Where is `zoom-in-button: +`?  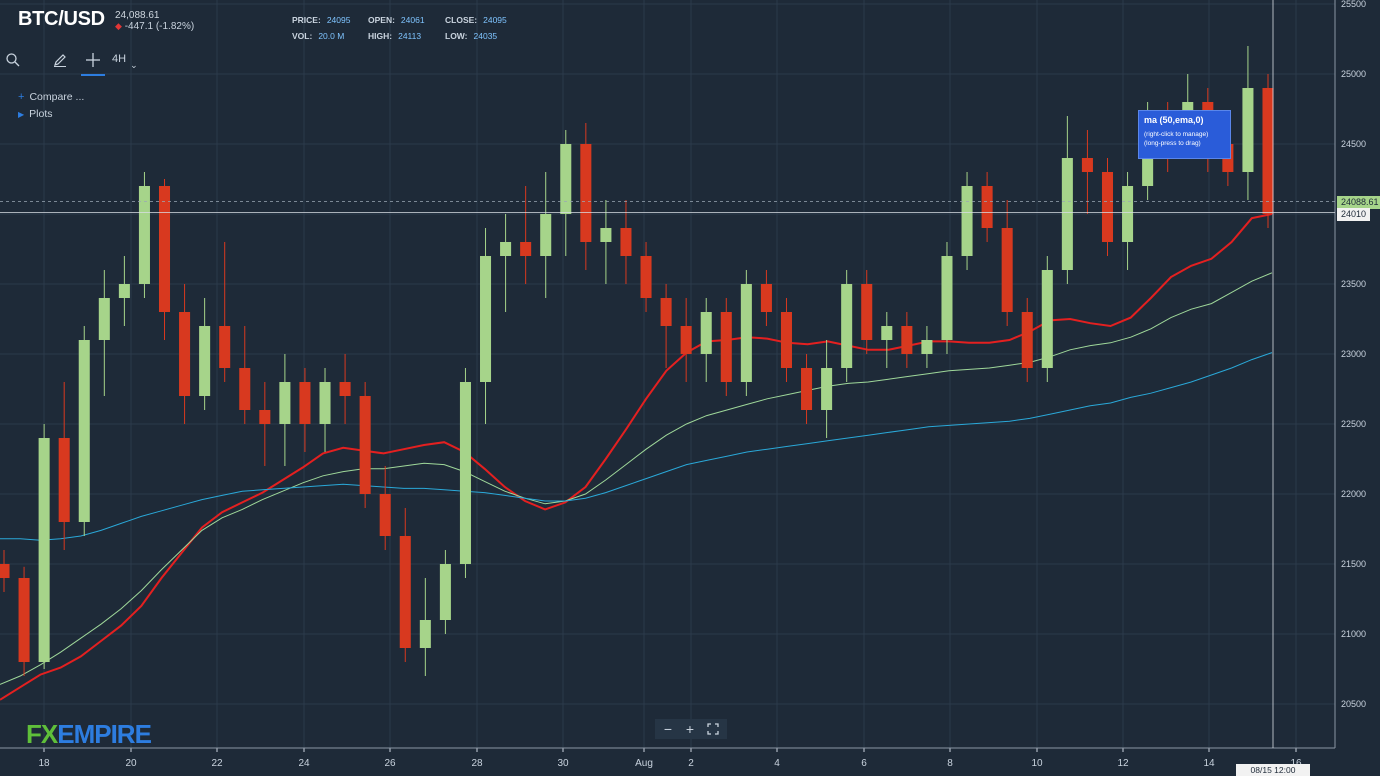 zoom-in-button: + is located at coordinates (690, 729).